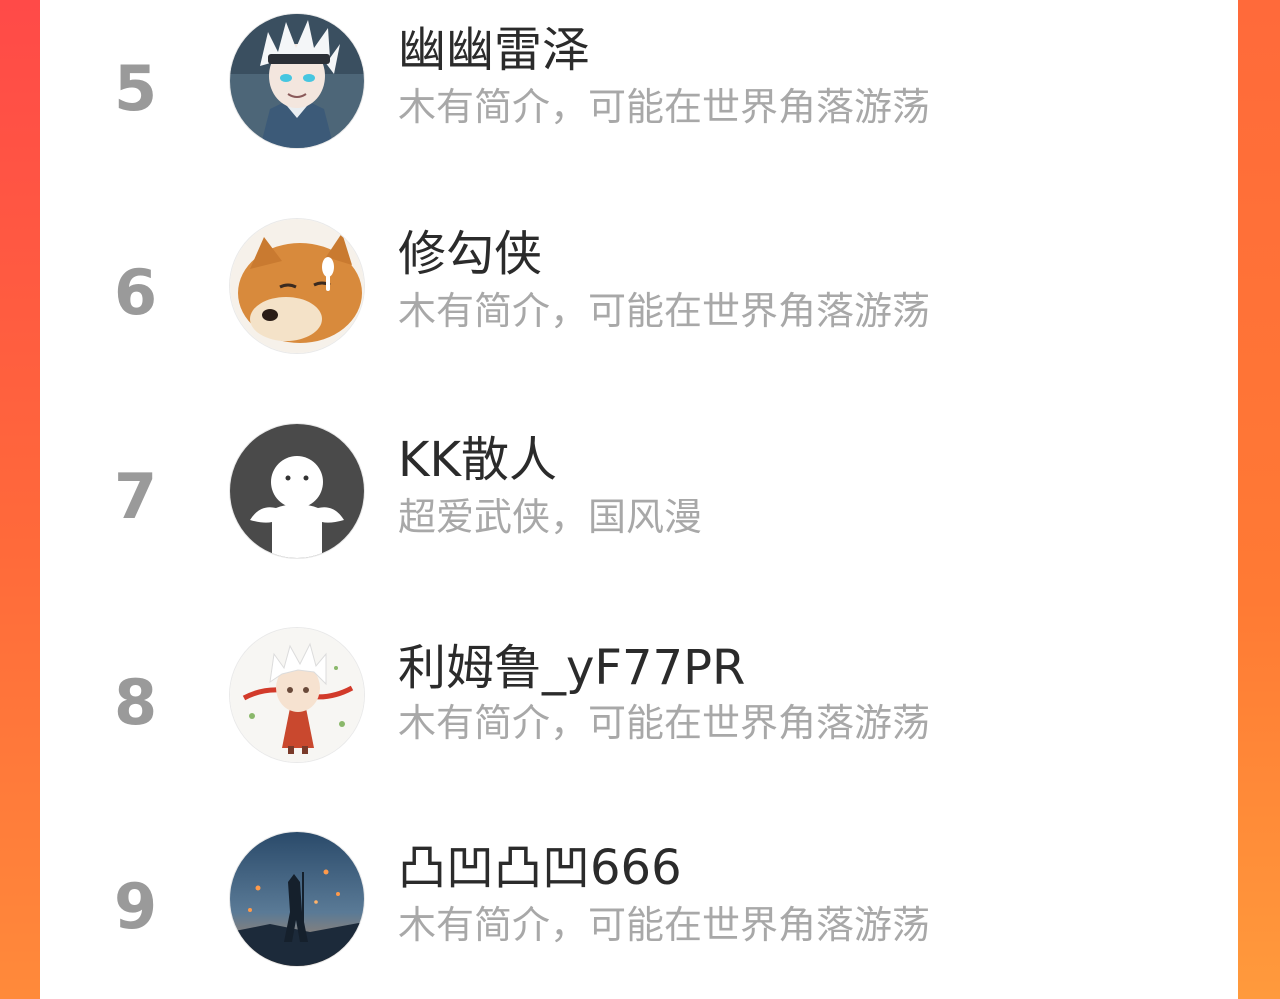 Image resolution: width=1280 pixels, height=999 pixels. Describe the element at coordinates (639, 699) in the screenshot. I see `list-item: 8 利姆鲁_yF77PR 木有简介，可能在世界角落游荡` at that location.